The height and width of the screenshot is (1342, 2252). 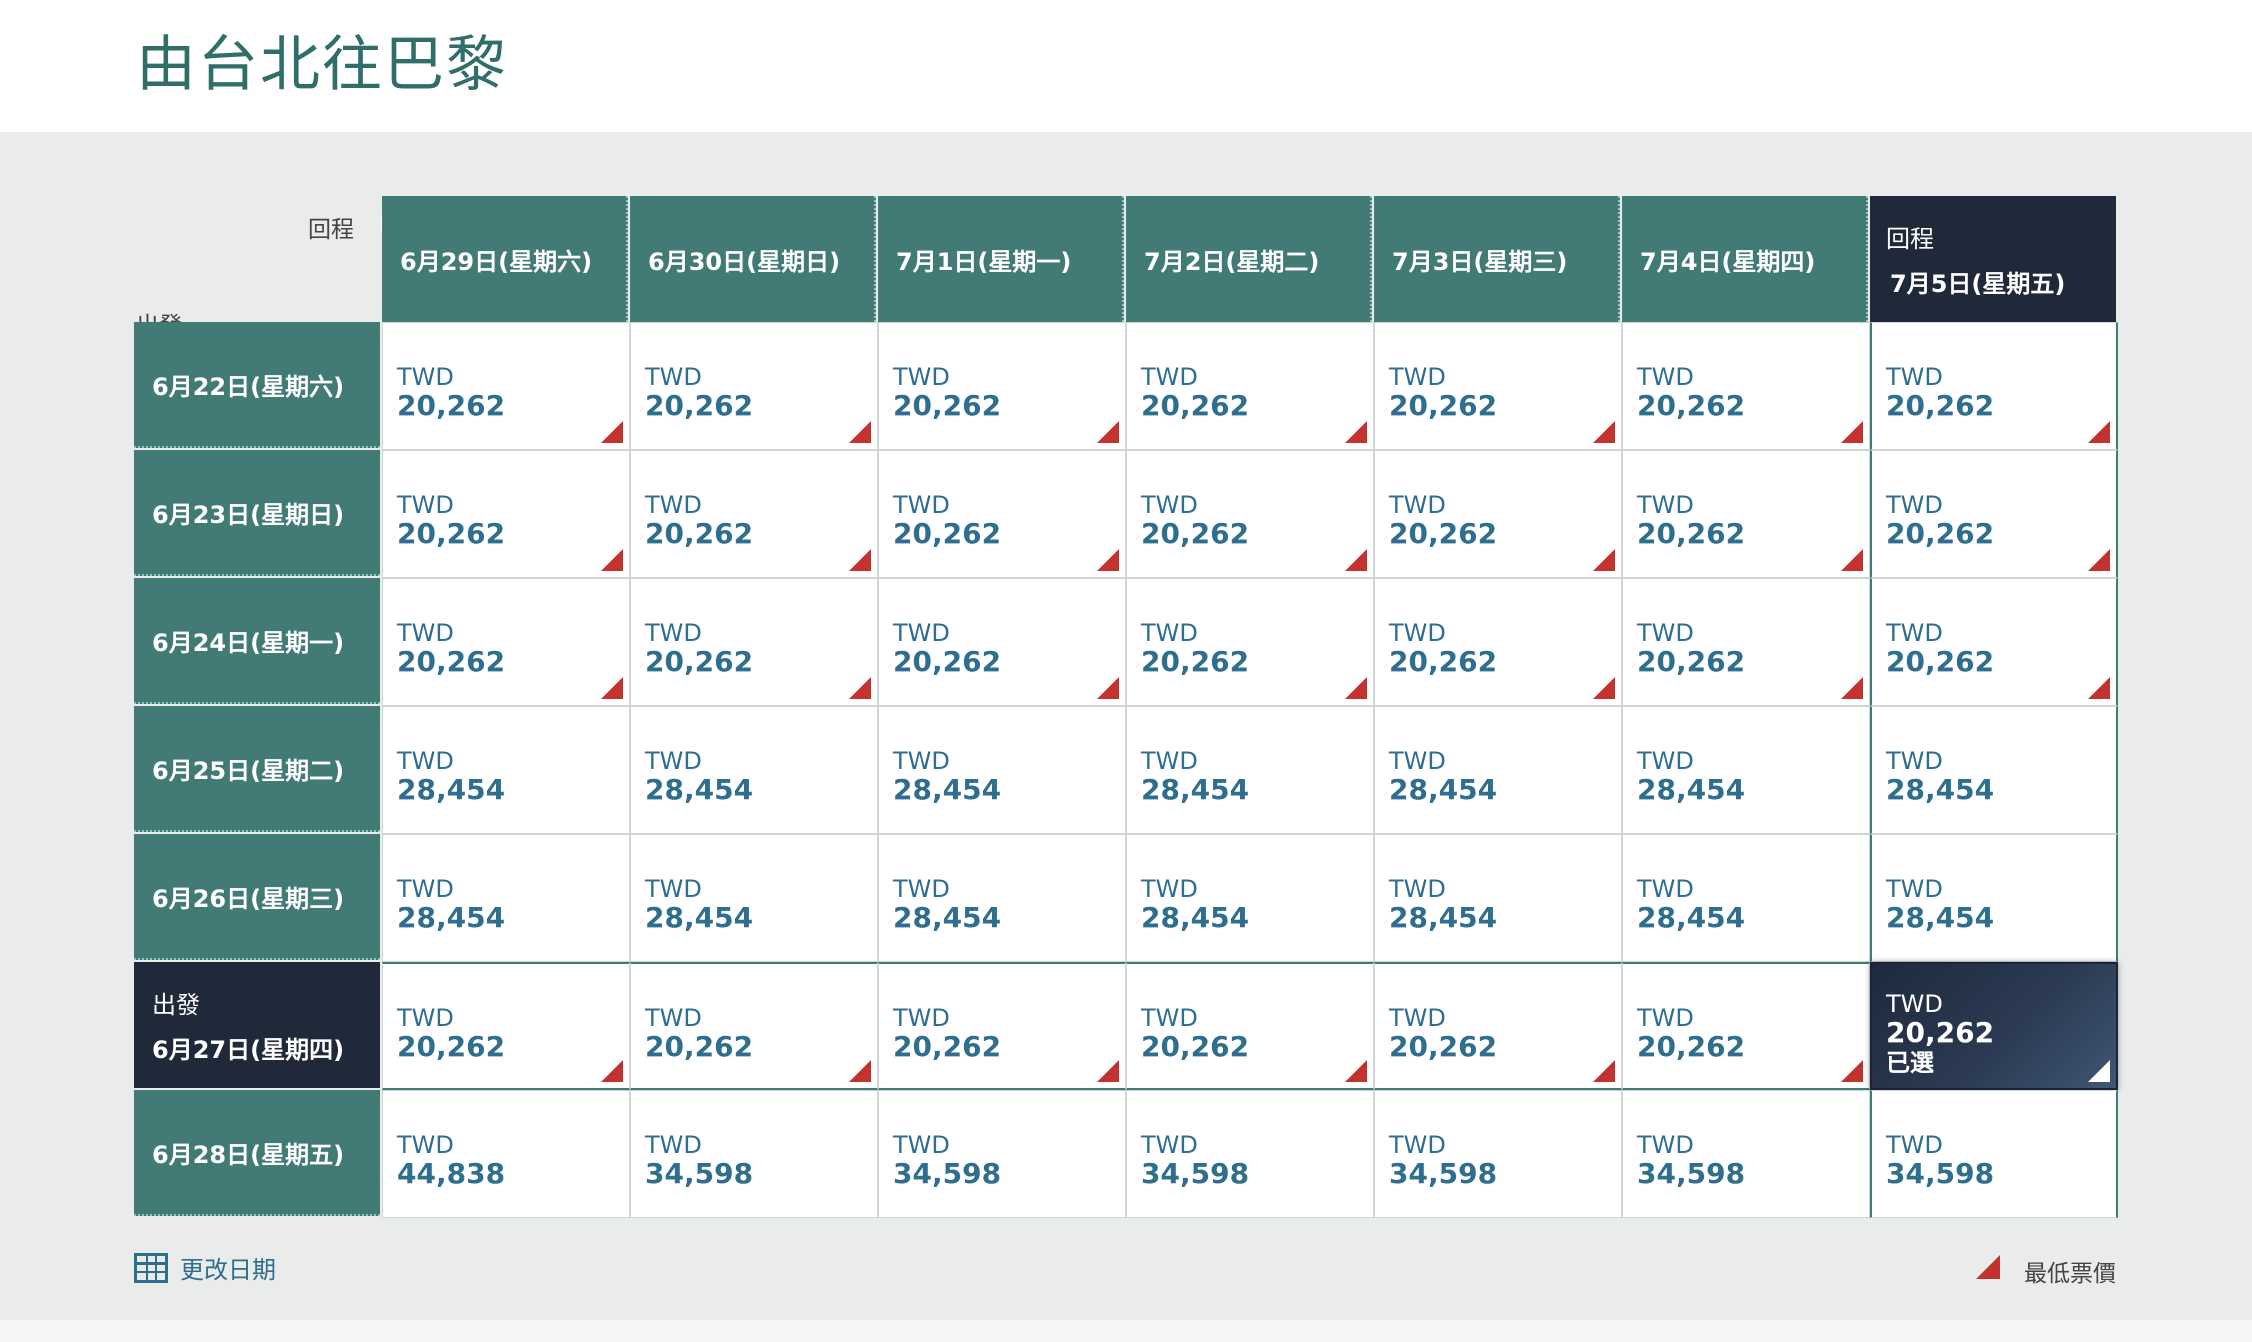 What do you see at coordinates (506, 1154) in the screenshot?
I see `fare-cell: TWD 44,838` at bounding box center [506, 1154].